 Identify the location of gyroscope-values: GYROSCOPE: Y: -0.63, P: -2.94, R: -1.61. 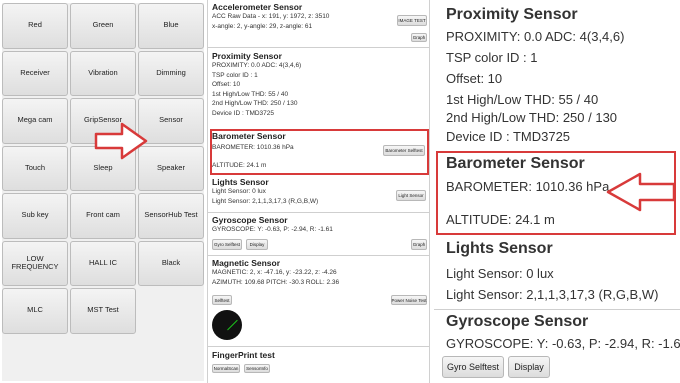
(272, 229).